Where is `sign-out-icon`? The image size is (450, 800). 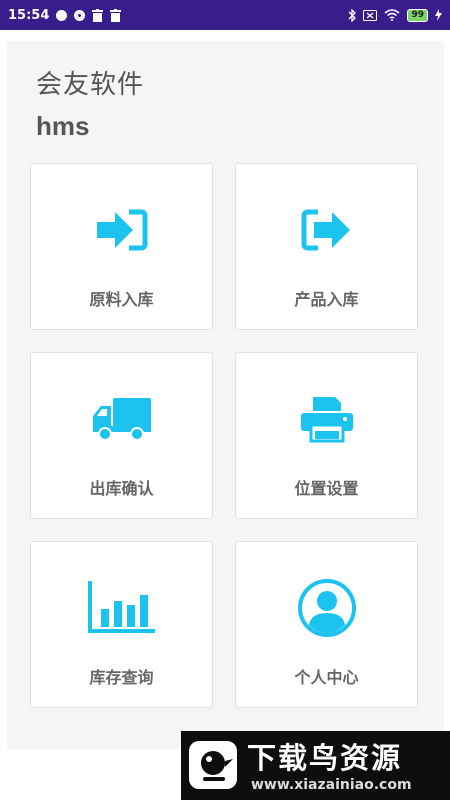
sign-out-icon is located at coordinates (327, 230).